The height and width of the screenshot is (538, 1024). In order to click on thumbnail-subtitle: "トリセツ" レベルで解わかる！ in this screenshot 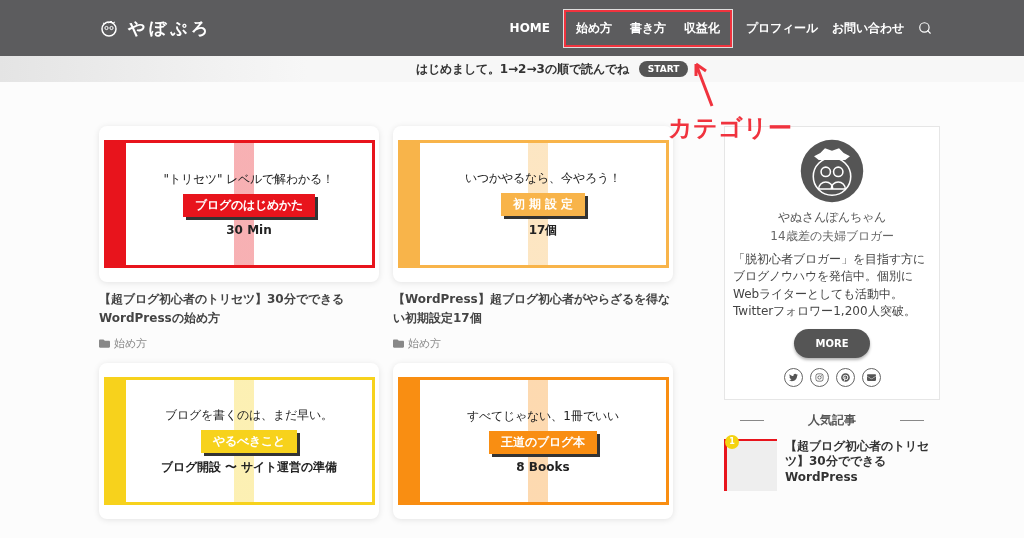, I will do `click(249, 179)`.